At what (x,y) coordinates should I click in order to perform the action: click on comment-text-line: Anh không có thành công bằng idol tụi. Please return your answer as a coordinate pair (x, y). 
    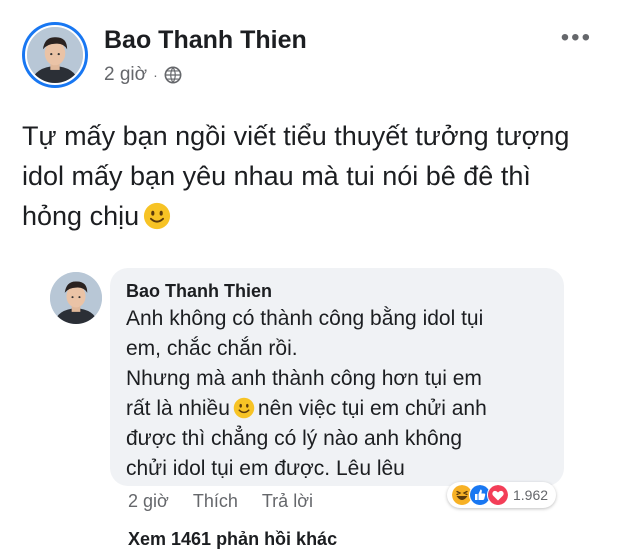
    Looking at the image, I should click on (305, 318).